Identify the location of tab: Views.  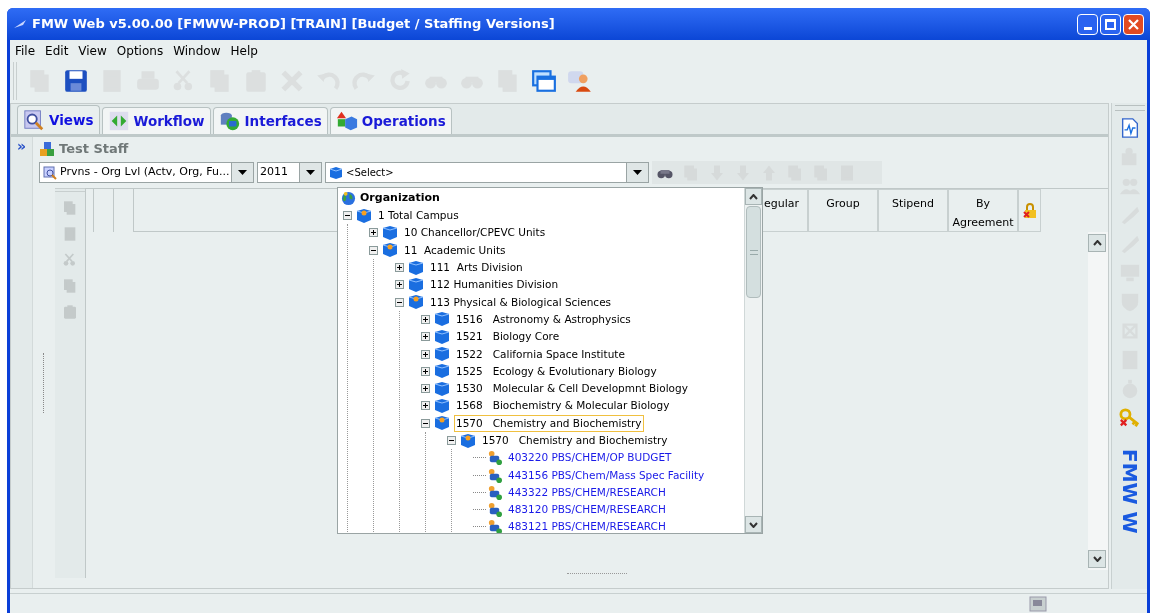
(58, 119).